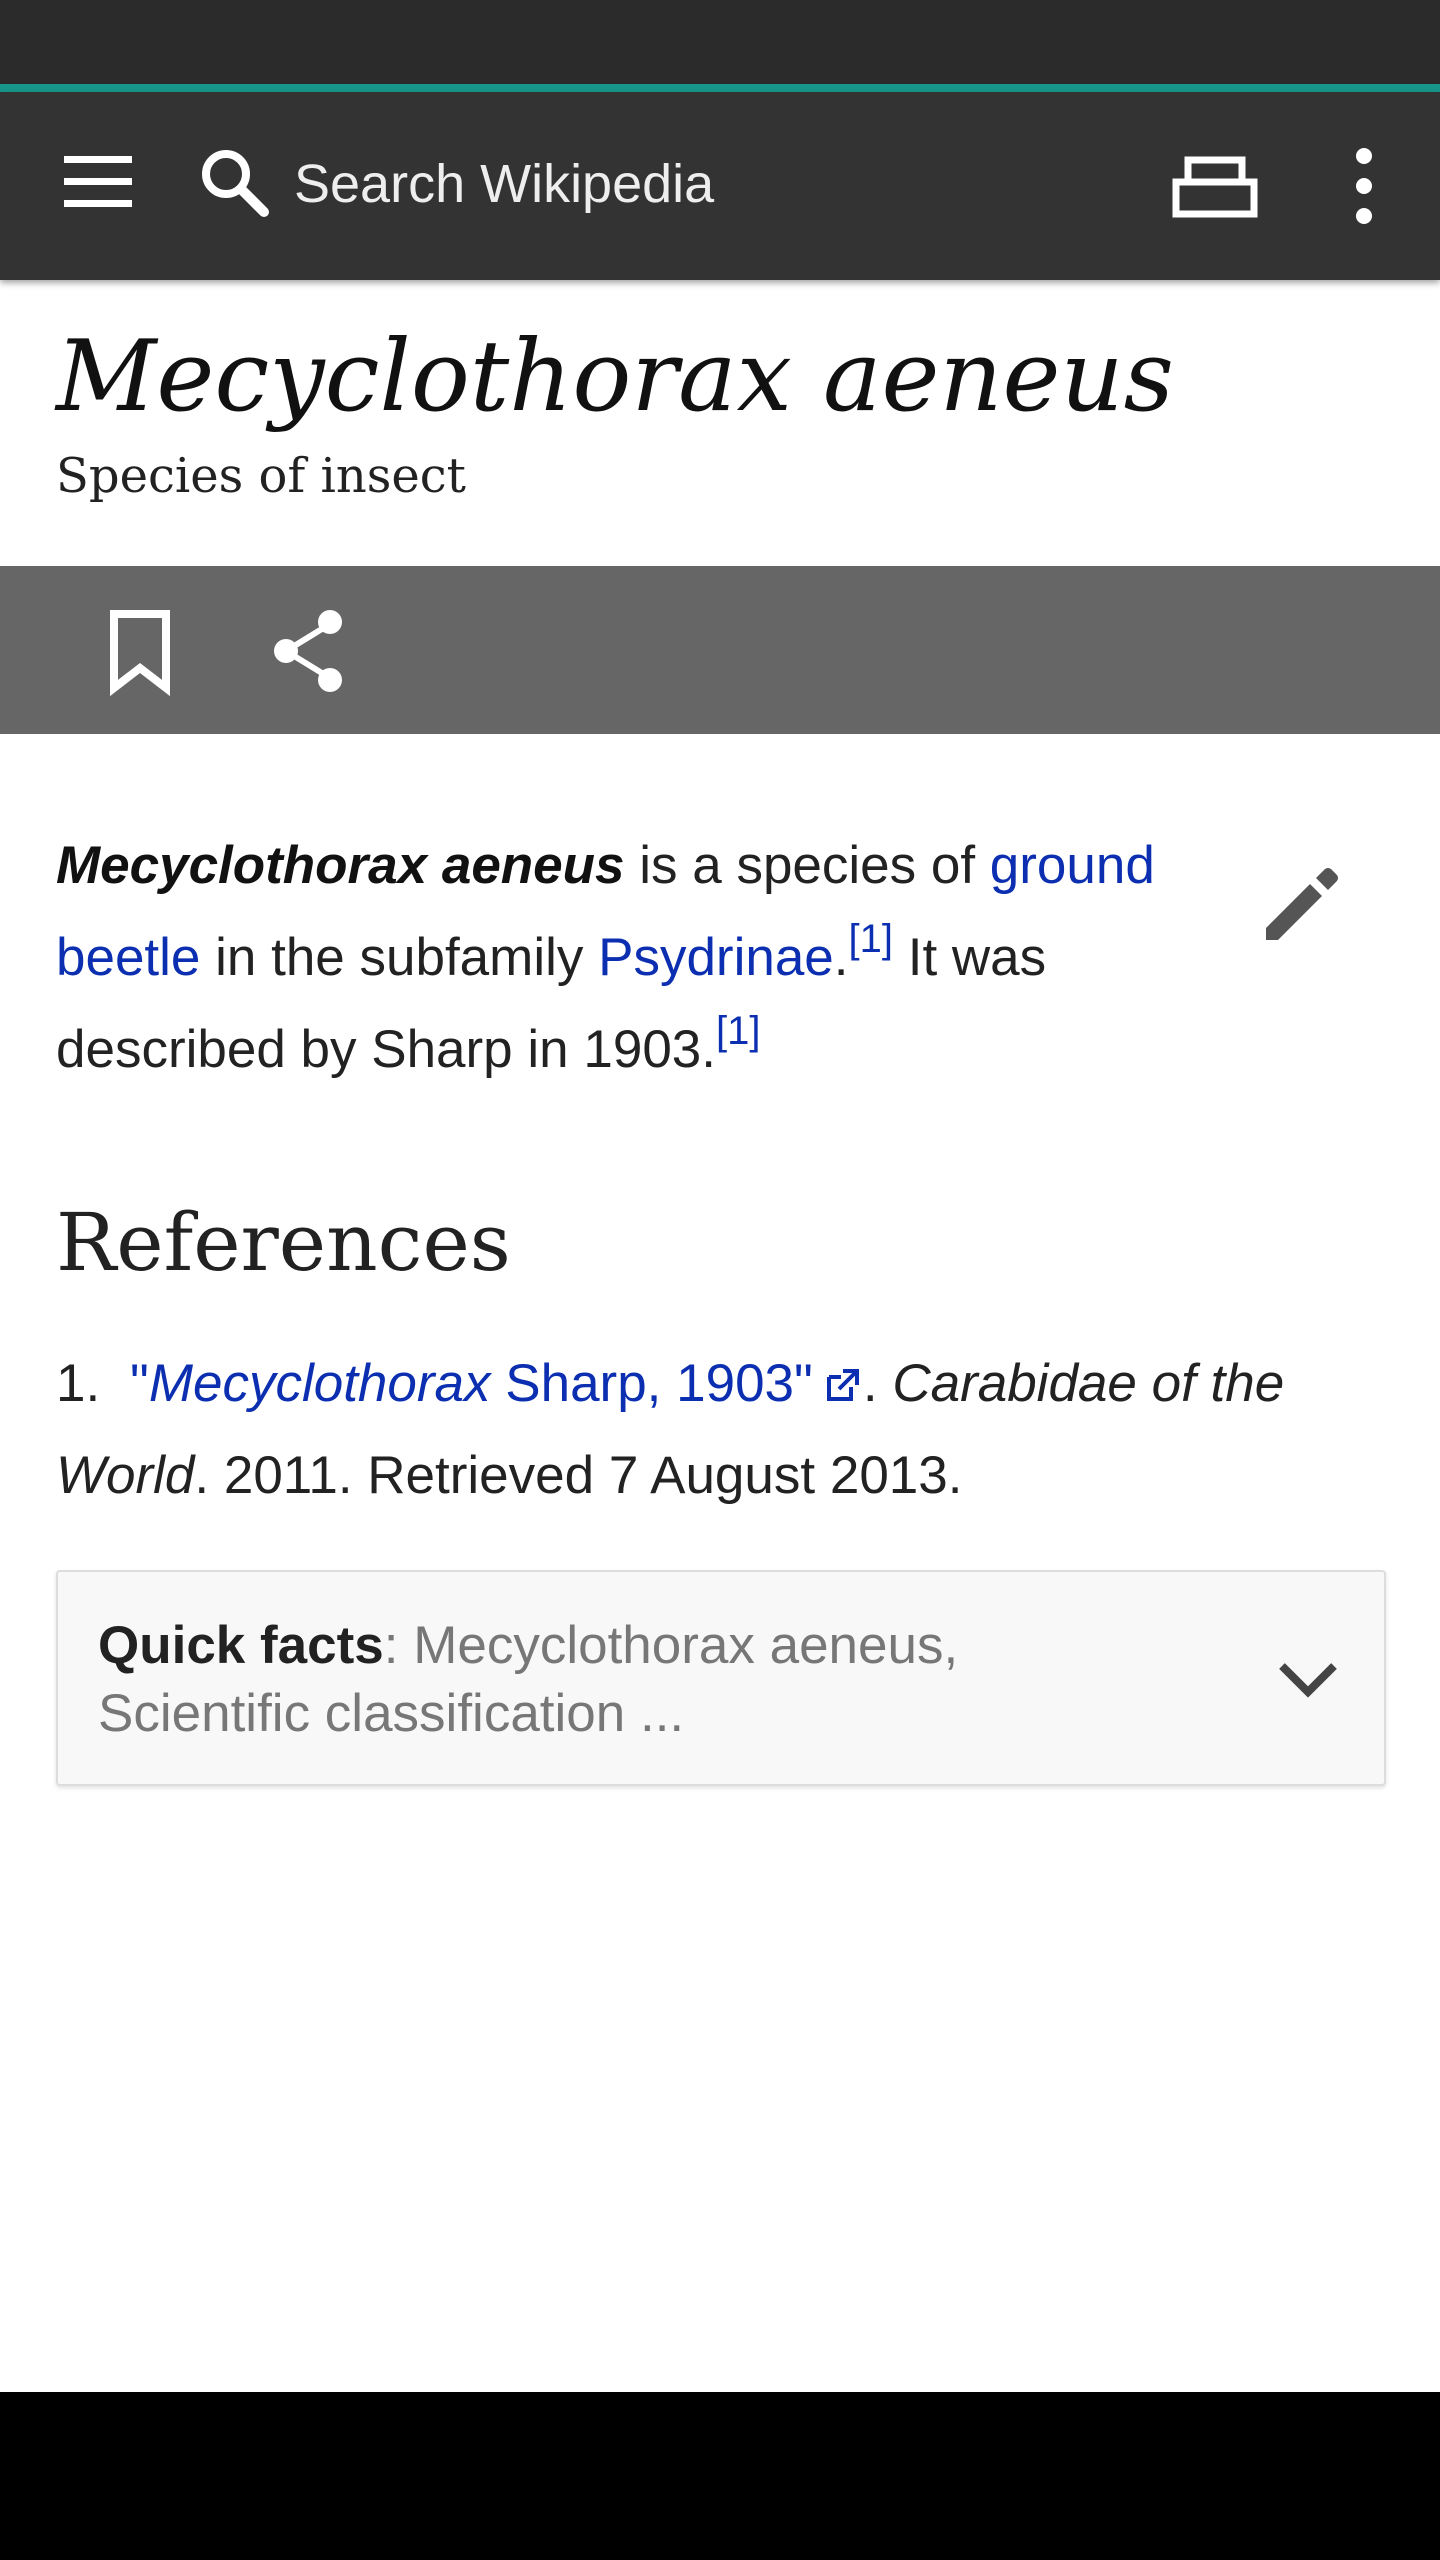 This screenshot has width=1440, height=2560. Describe the element at coordinates (807, 865) in the screenshot. I see `lead-text-1: is a species of` at that location.